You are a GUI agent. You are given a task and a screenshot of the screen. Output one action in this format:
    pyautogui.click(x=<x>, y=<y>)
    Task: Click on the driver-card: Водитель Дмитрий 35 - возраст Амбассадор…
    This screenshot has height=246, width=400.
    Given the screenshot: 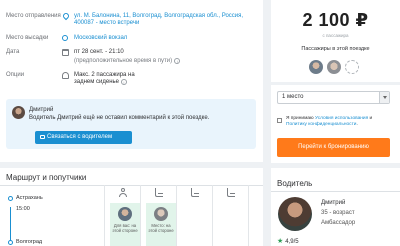 What is the action you would take?
    pyautogui.click(x=335, y=207)
    